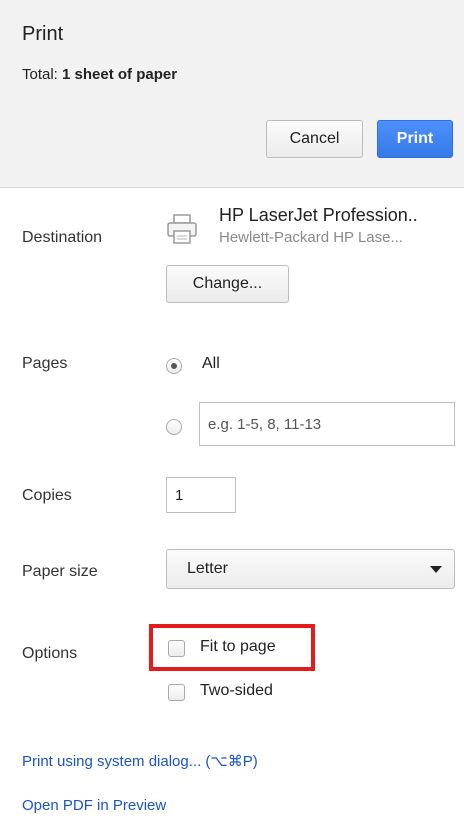  What do you see at coordinates (174, 366) in the screenshot?
I see `pages-all-radio` at bounding box center [174, 366].